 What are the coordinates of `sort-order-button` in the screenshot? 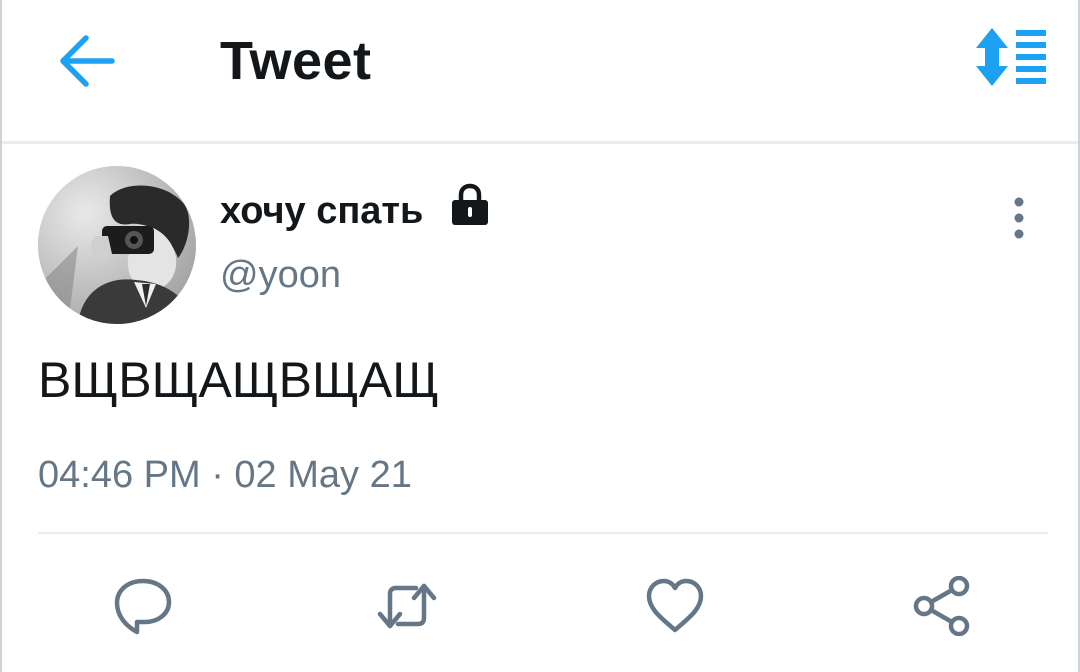 It's located at (1011, 57).